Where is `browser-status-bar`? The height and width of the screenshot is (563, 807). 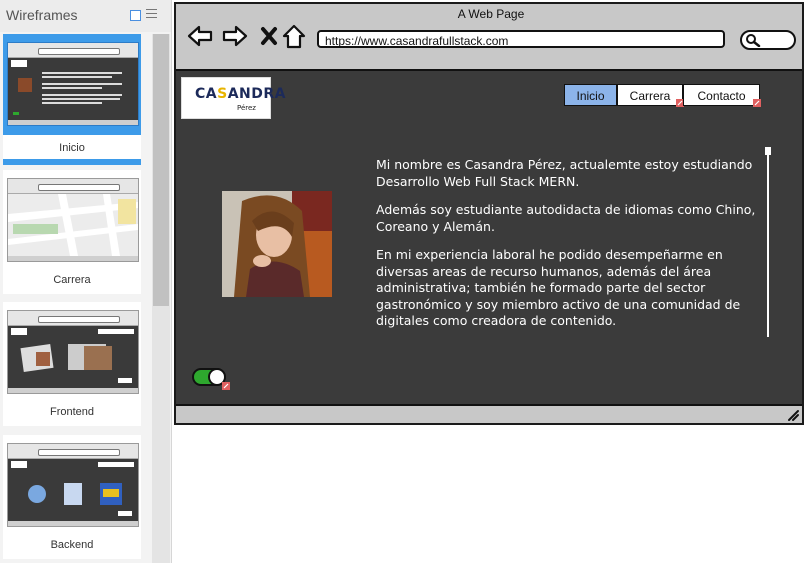 browser-status-bar is located at coordinates (489, 413).